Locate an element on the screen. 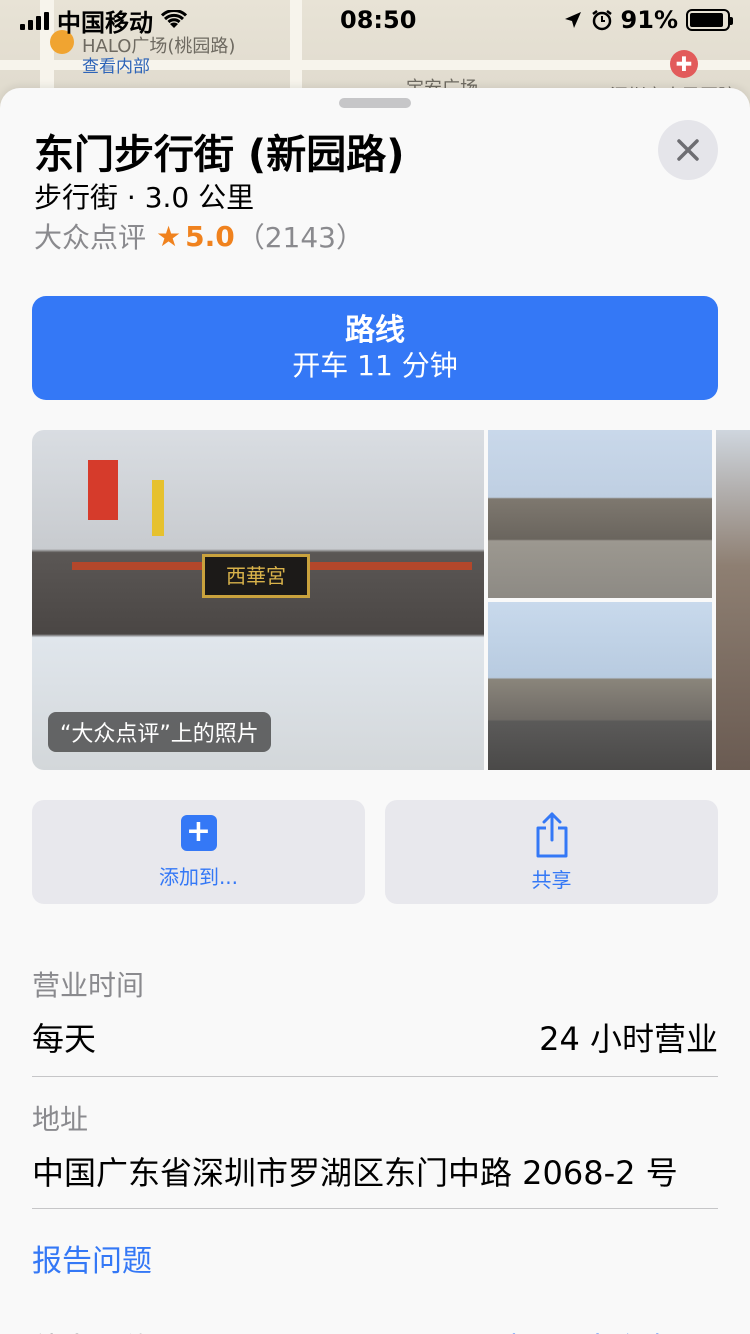 The image size is (750, 1334). status-left: 中国移动 is located at coordinates (103, 20).